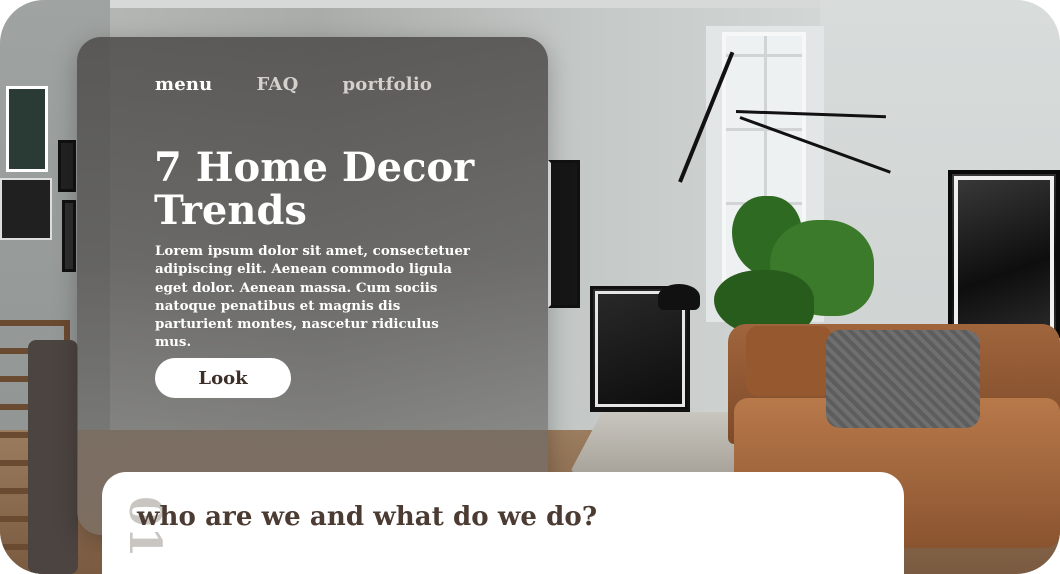  Describe the element at coordinates (564, 234) in the screenshot. I see `wall-art-dark` at that location.